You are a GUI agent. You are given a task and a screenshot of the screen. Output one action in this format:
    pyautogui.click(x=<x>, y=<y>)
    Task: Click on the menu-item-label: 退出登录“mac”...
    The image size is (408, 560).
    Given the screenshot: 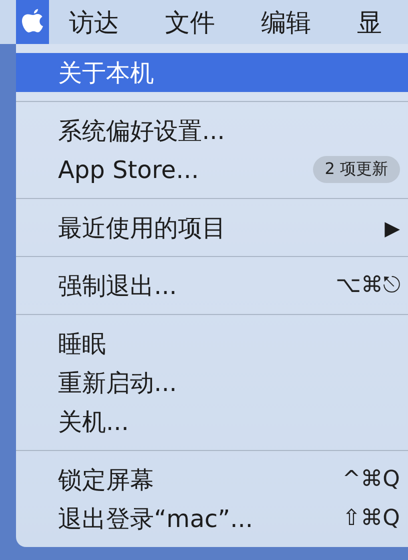 What is the action you would take?
    pyautogui.click(x=156, y=519)
    